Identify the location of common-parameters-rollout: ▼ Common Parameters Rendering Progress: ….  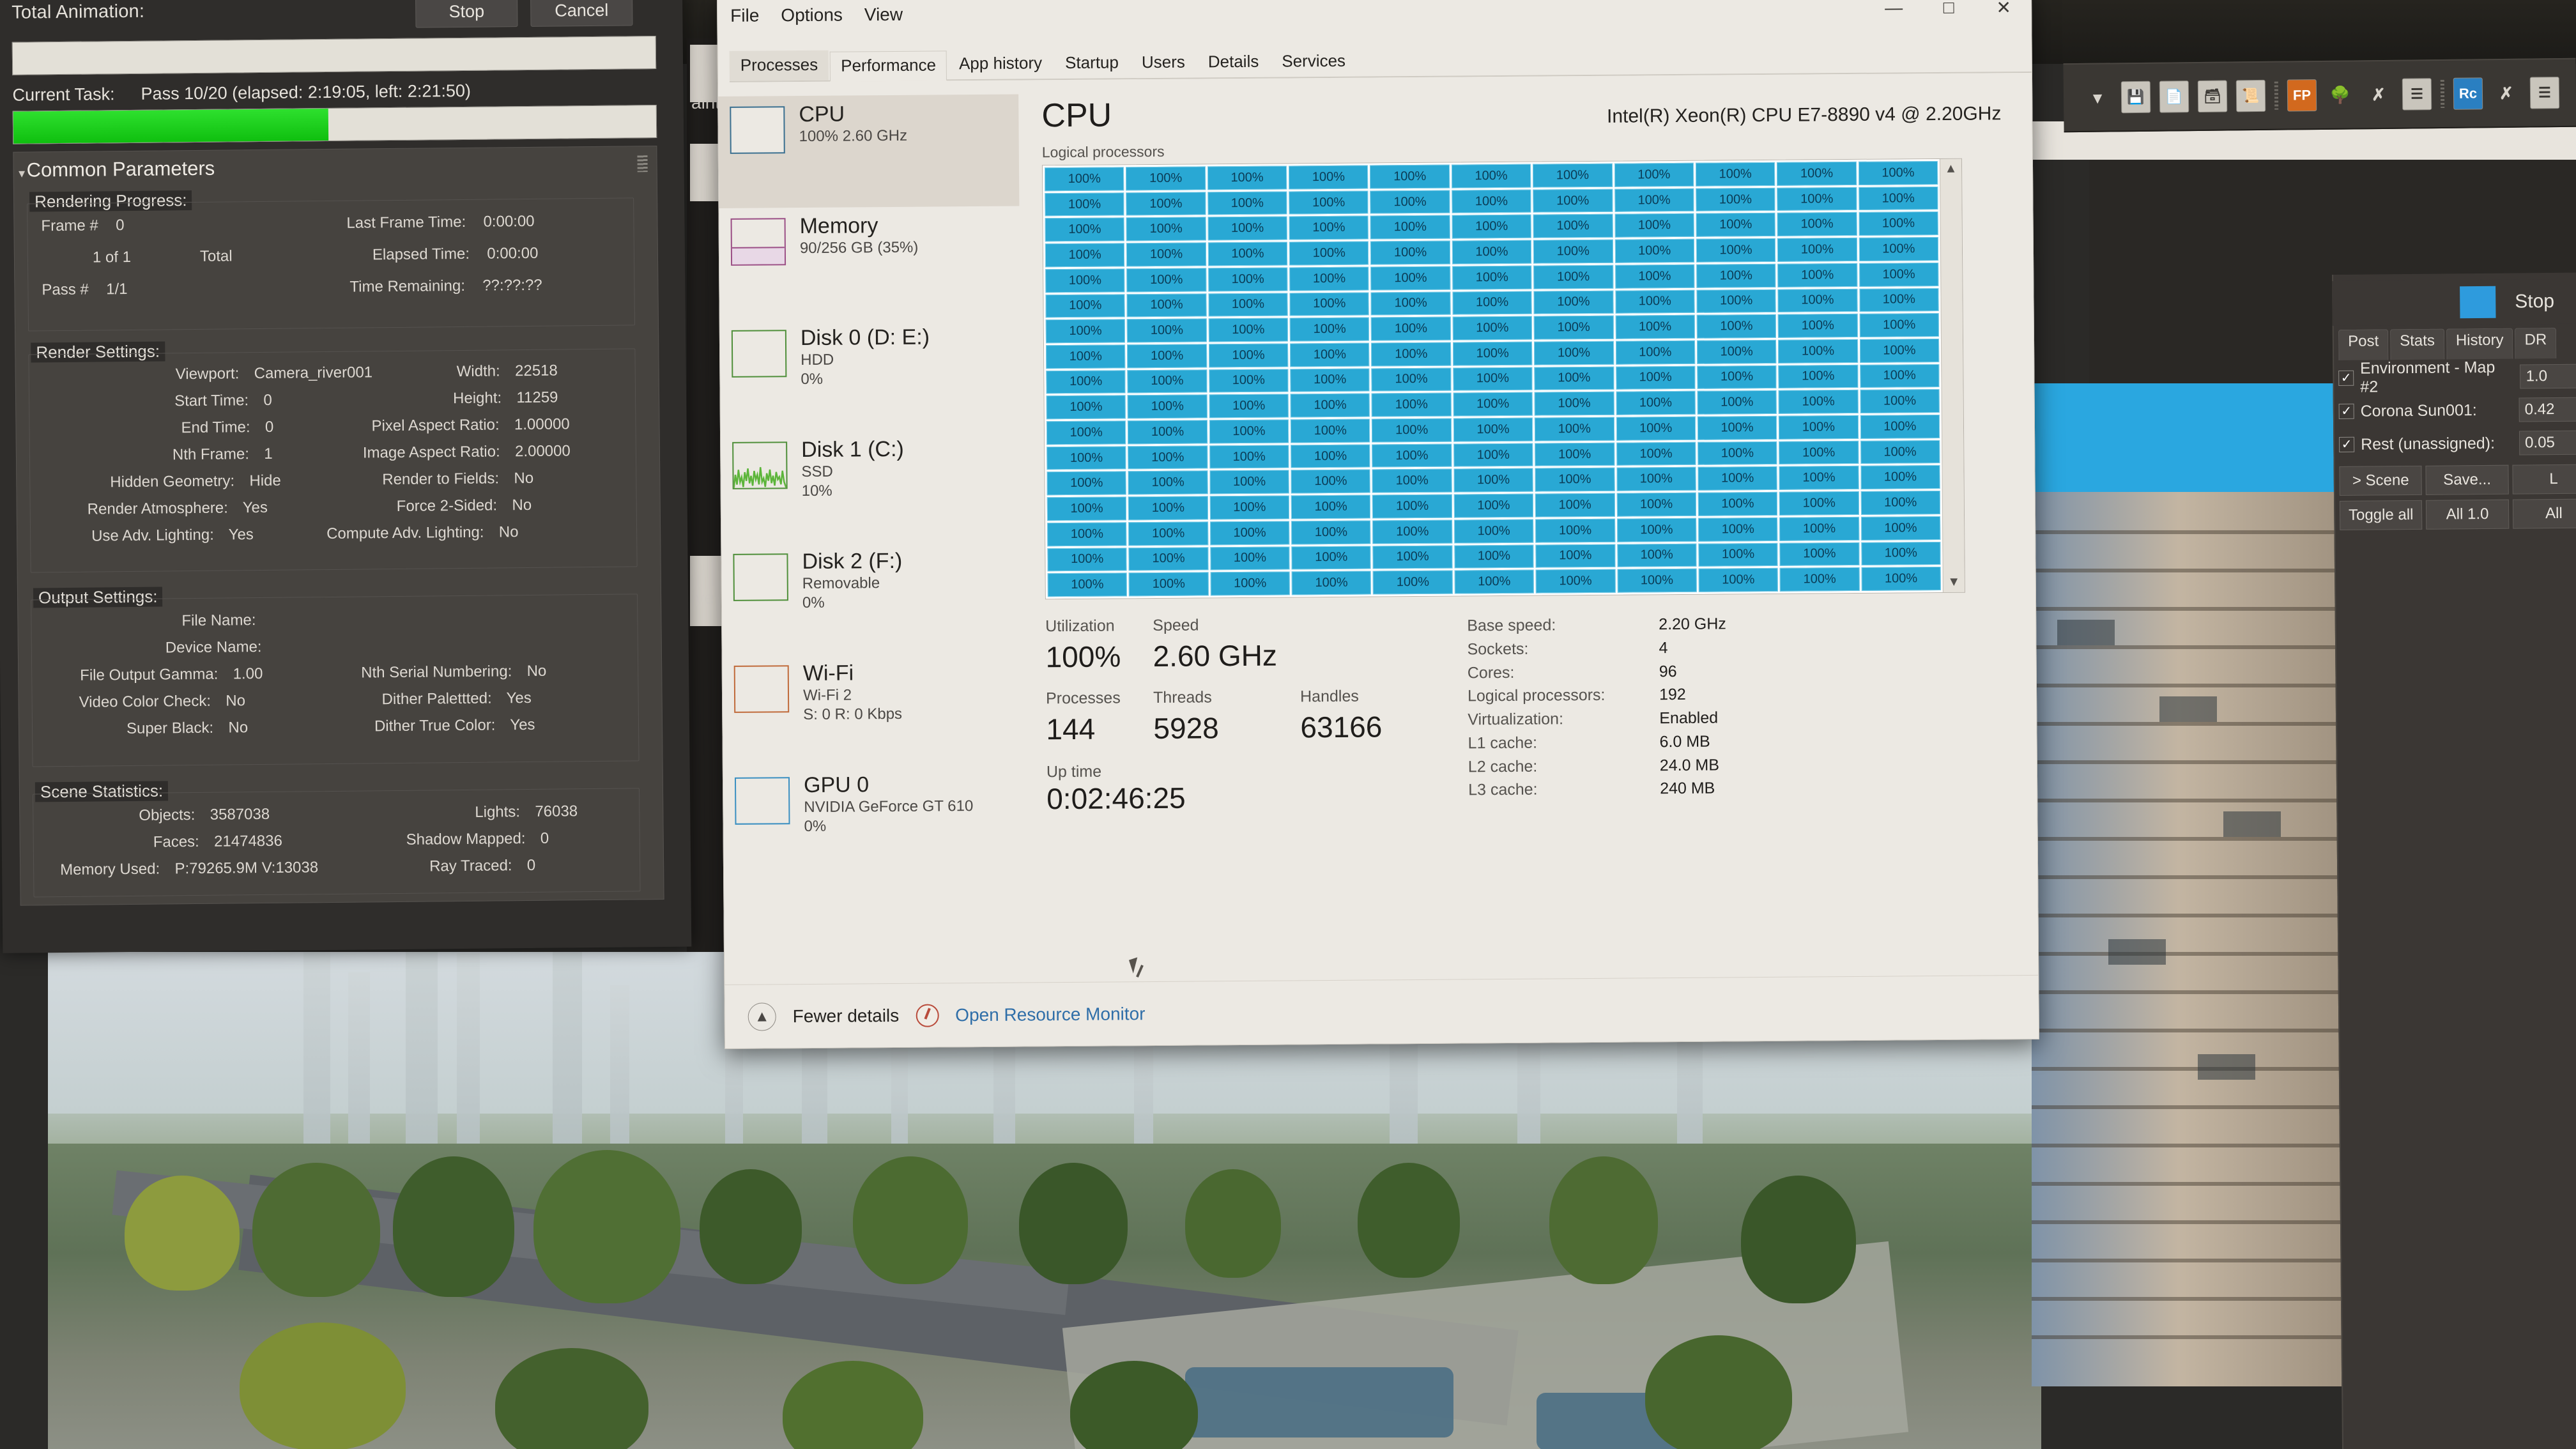
(338, 526).